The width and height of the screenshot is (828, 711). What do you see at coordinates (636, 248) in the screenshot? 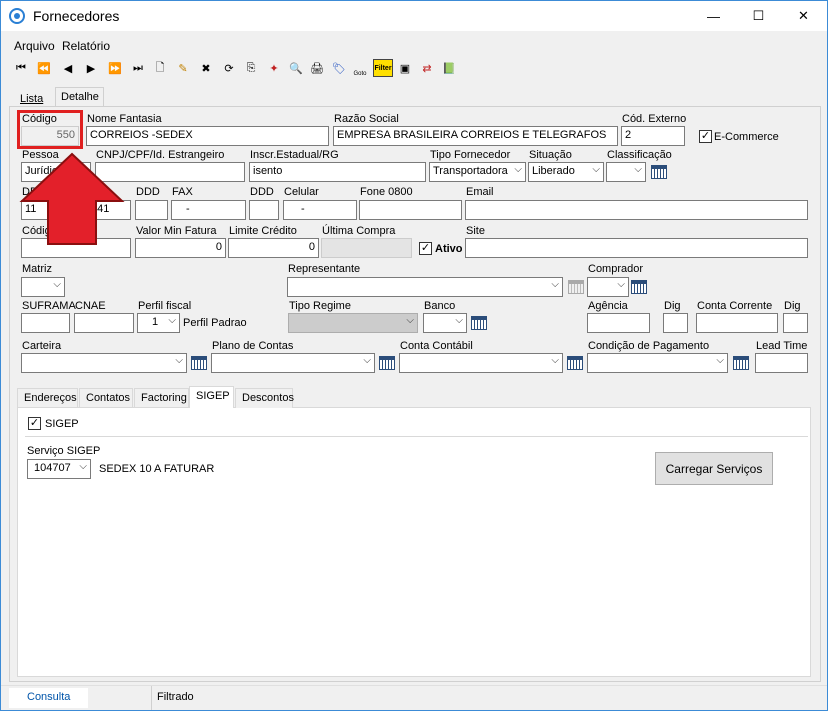
I see `site-field` at bounding box center [636, 248].